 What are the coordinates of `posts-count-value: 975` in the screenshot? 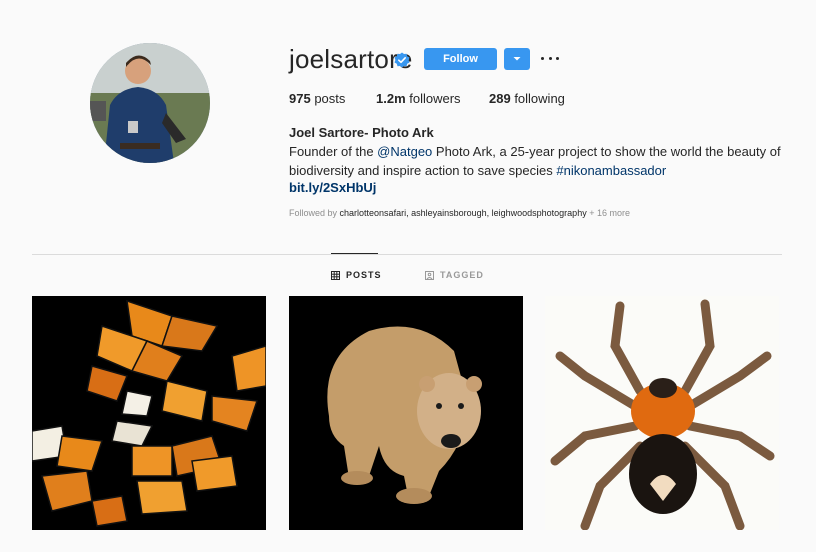 It's located at (300, 98).